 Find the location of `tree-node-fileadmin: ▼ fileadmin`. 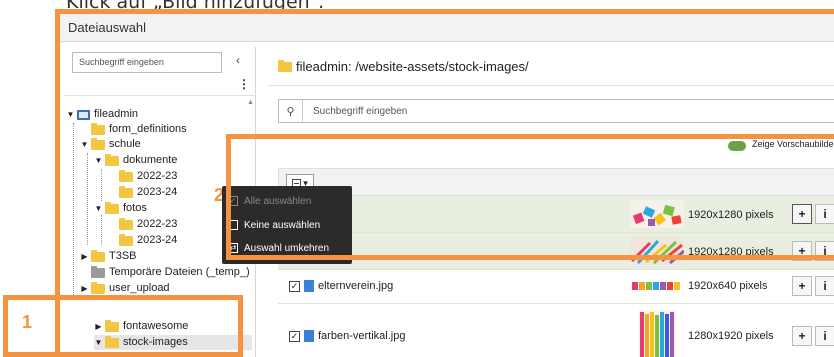

tree-node-fileadmin: ▼ fileadmin is located at coordinates (102, 114).